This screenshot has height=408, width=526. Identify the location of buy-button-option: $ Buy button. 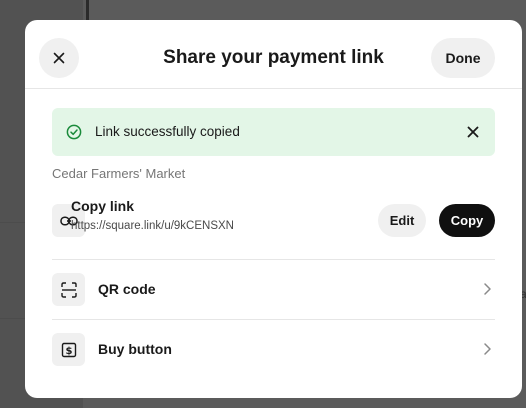
(273, 350).